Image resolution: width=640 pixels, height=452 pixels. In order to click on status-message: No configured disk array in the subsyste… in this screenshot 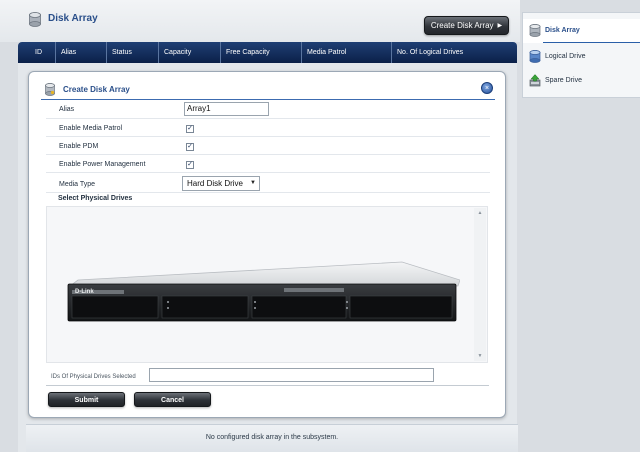, I will do `click(272, 437)`.